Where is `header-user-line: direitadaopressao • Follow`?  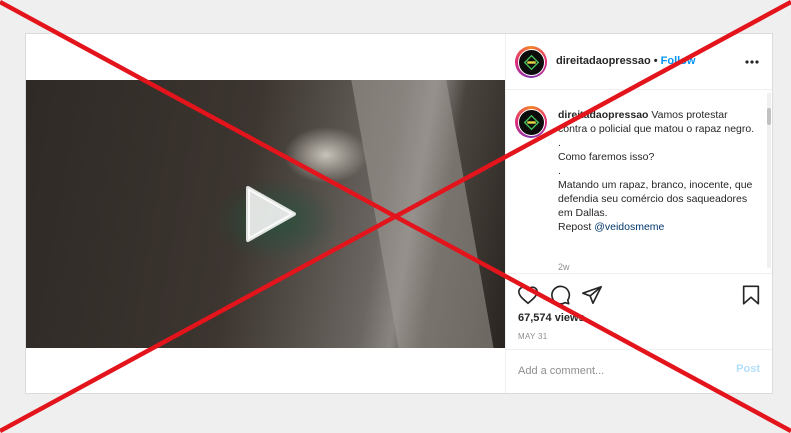
header-user-line: direitadaopressao • Follow is located at coordinates (625, 61).